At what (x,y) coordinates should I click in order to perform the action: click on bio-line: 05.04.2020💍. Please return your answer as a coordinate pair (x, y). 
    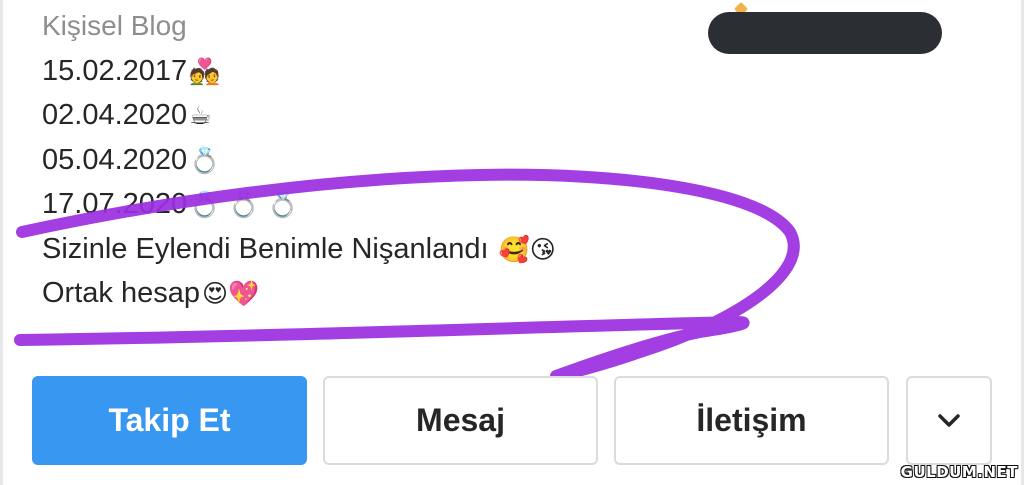
    Looking at the image, I should click on (299, 160).